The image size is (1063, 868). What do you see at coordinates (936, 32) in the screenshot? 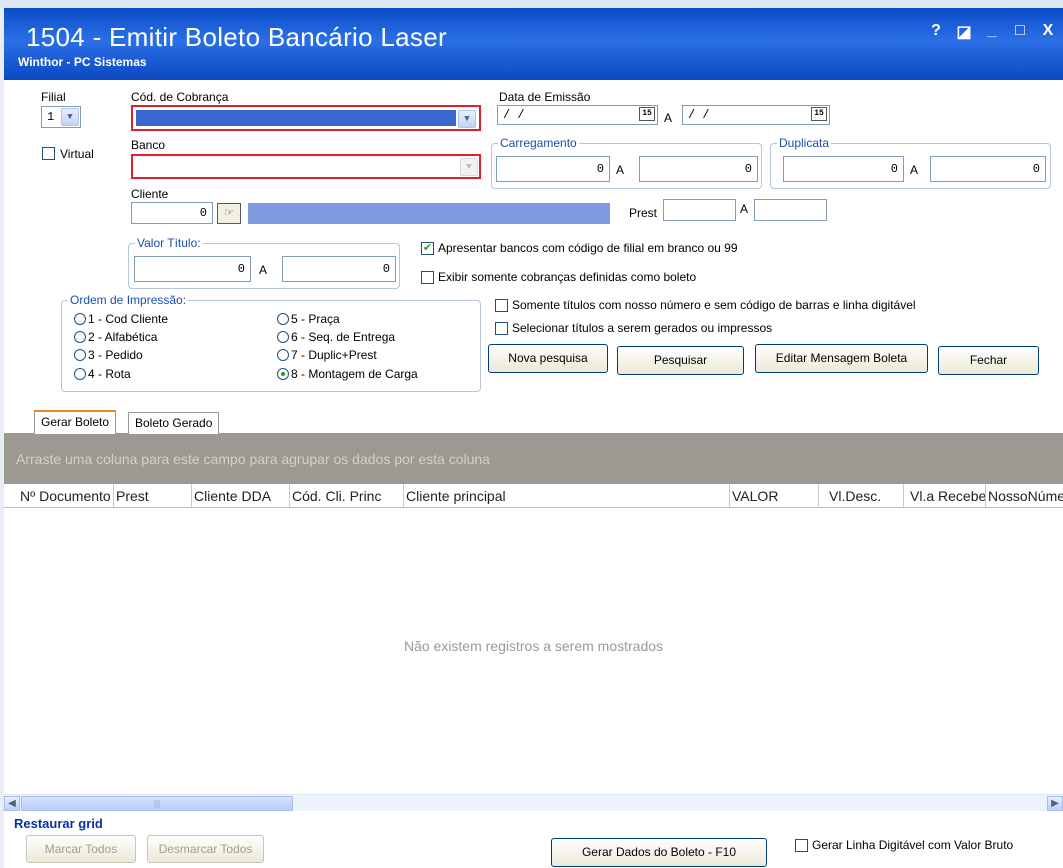
I see `help-button: ?` at bounding box center [936, 32].